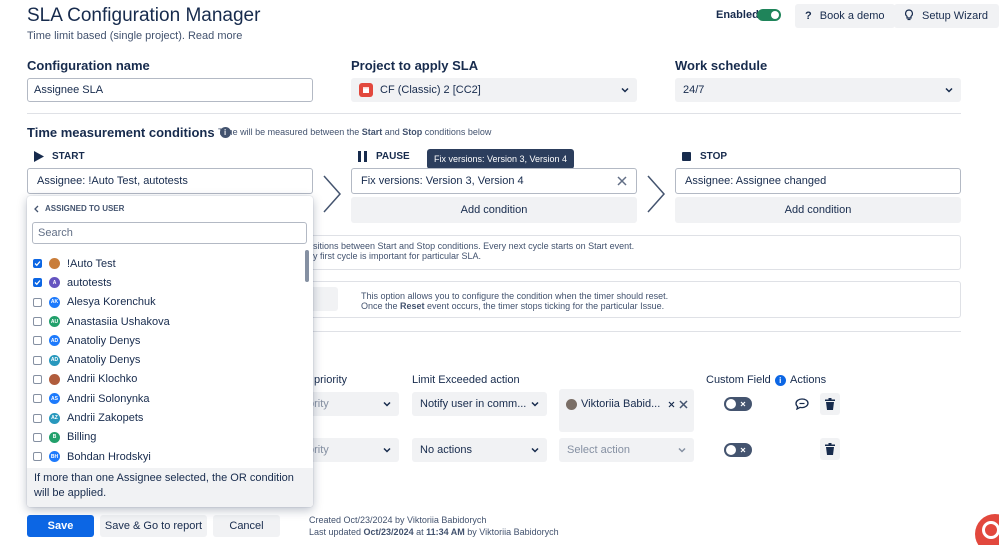 This screenshot has width=999, height=545. Describe the element at coordinates (290, 132) in the screenshot. I see `note-part: Time will be measured between the` at that location.